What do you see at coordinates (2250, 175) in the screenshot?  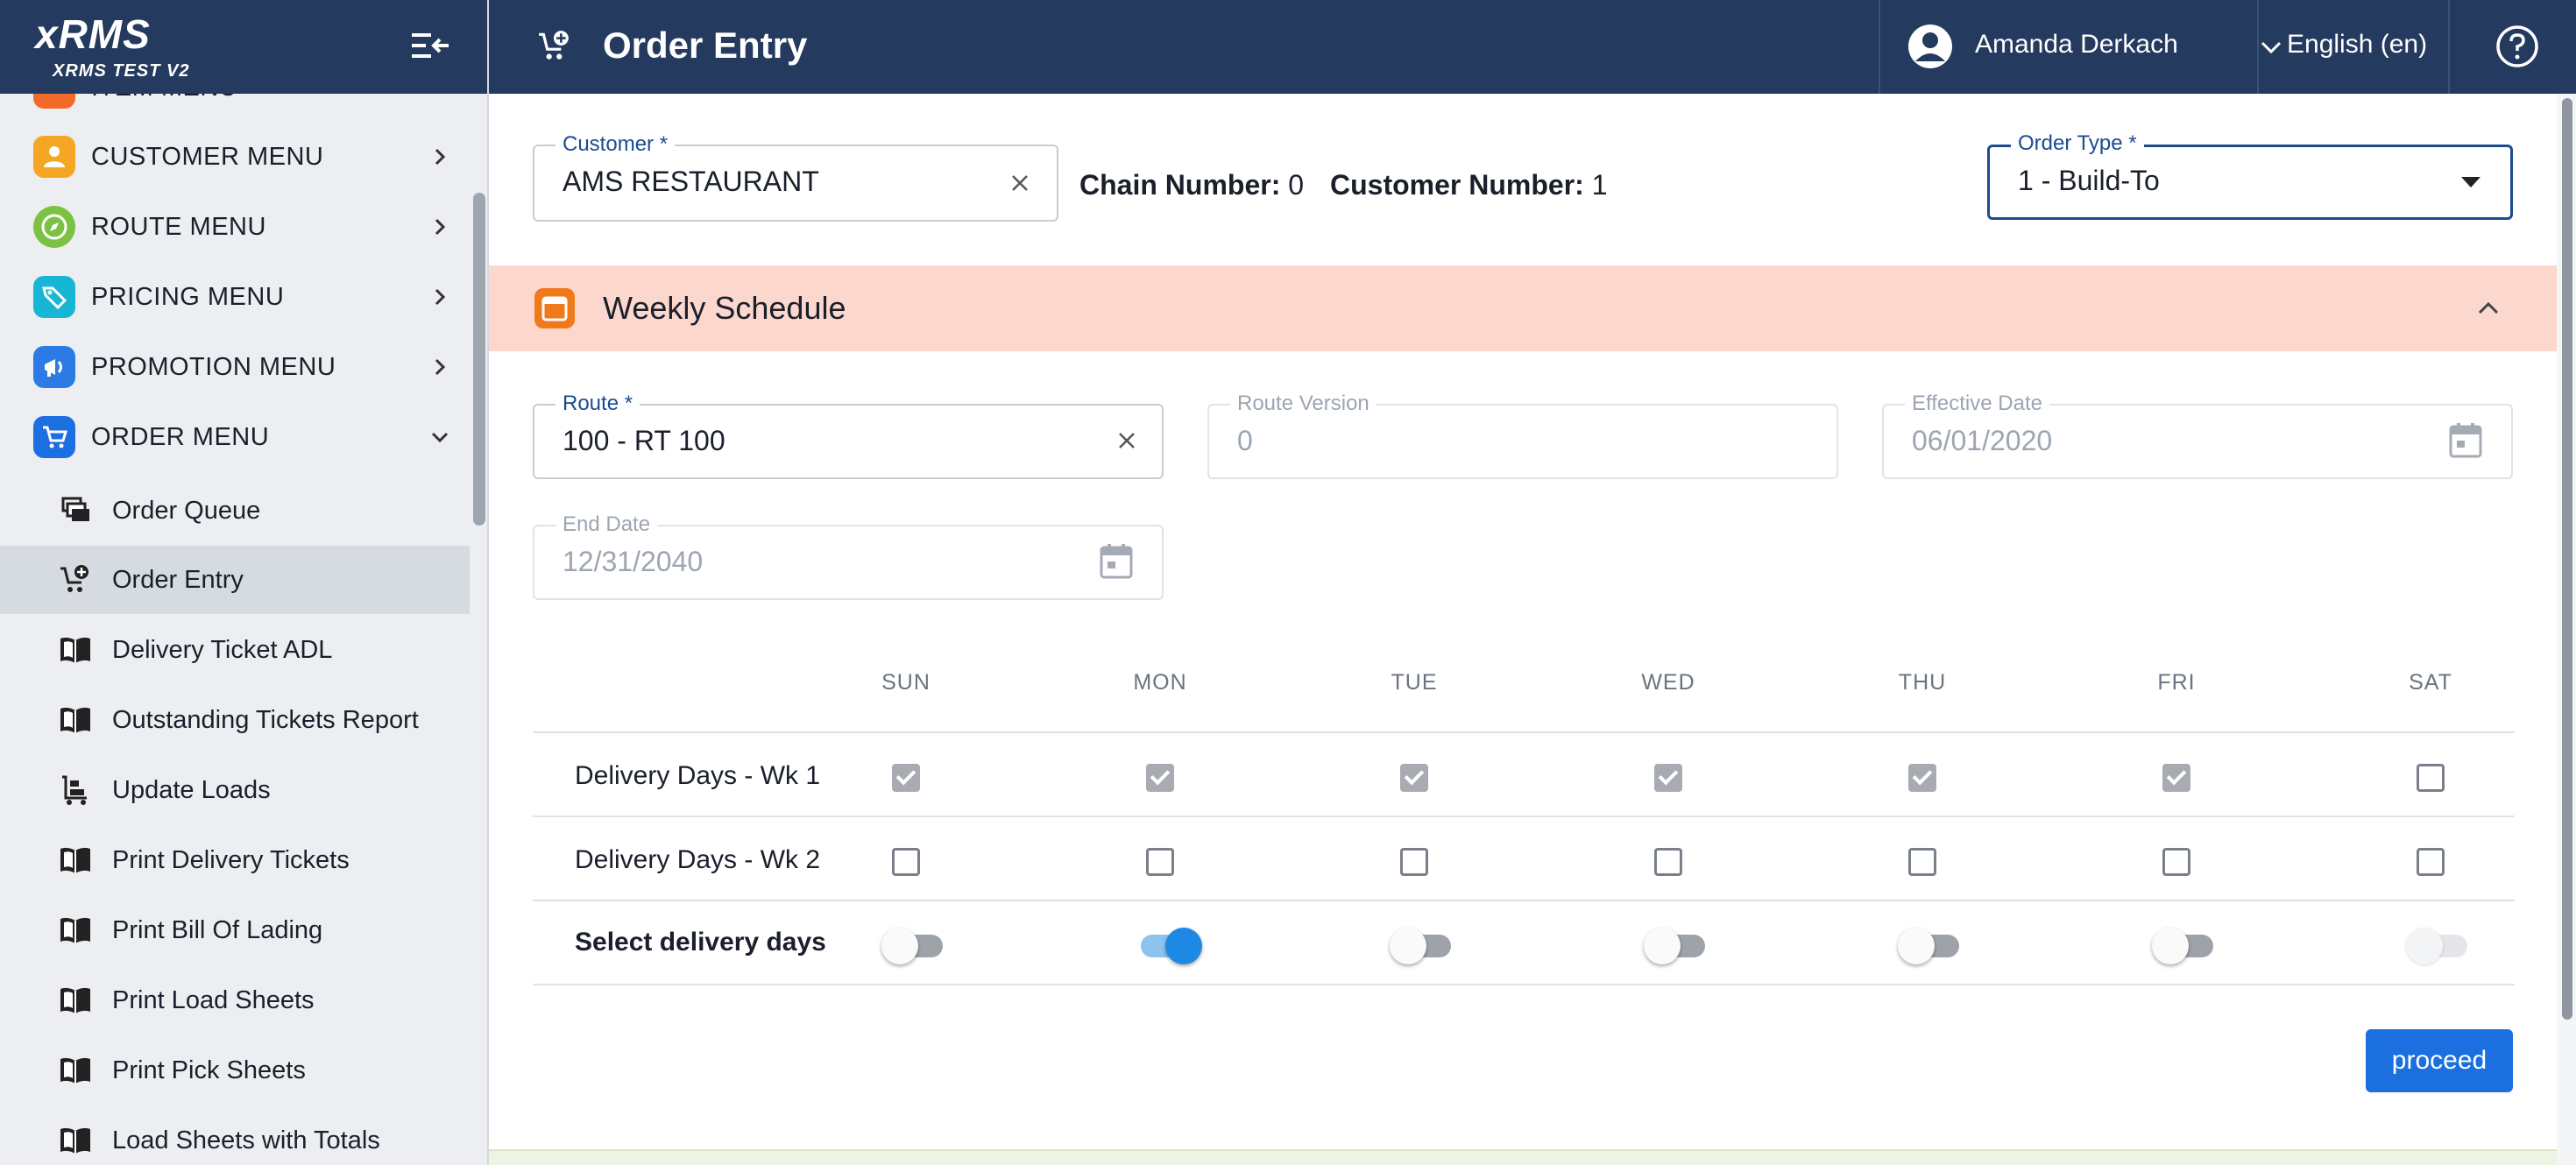 I see `order-type-select: Order Type * 1 - Build-To` at bounding box center [2250, 175].